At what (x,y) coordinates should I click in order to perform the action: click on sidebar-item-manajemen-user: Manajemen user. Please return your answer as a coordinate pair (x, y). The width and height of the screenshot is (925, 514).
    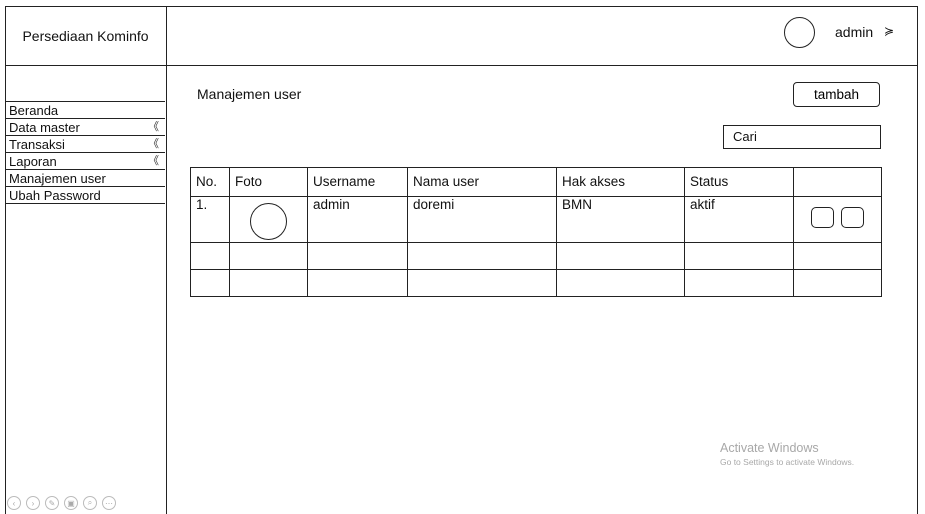
    Looking at the image, I should click on (85, 177).